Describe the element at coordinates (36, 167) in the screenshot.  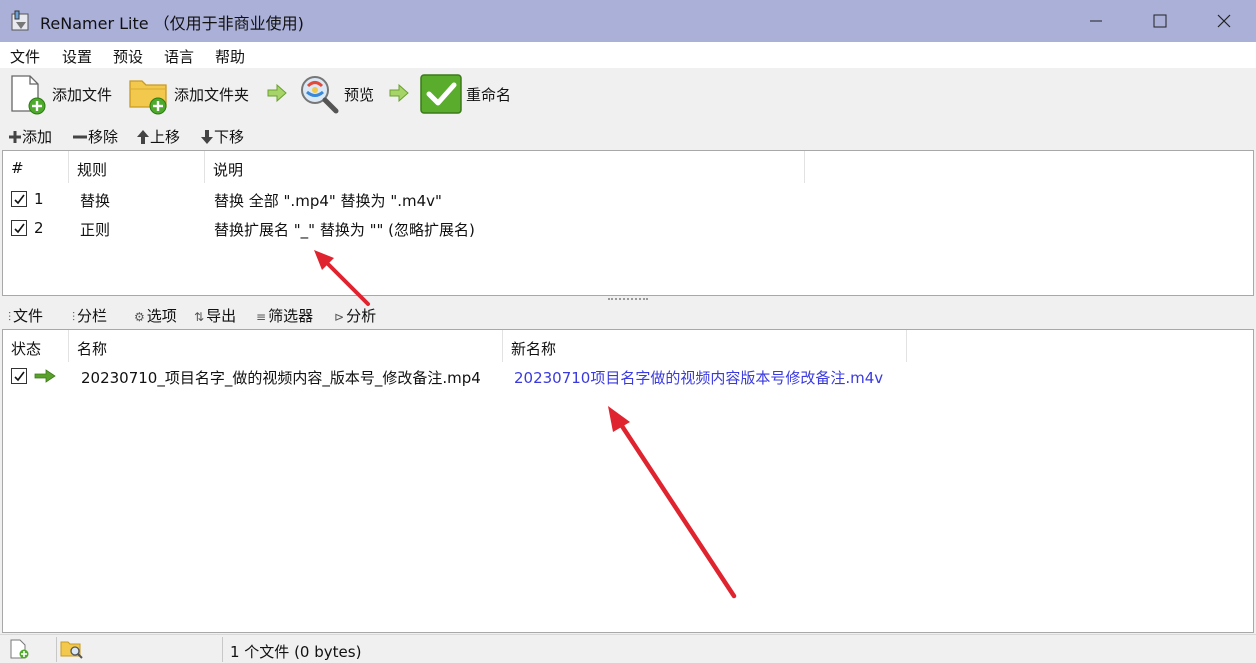
I see `column-header-number: #` at that location.